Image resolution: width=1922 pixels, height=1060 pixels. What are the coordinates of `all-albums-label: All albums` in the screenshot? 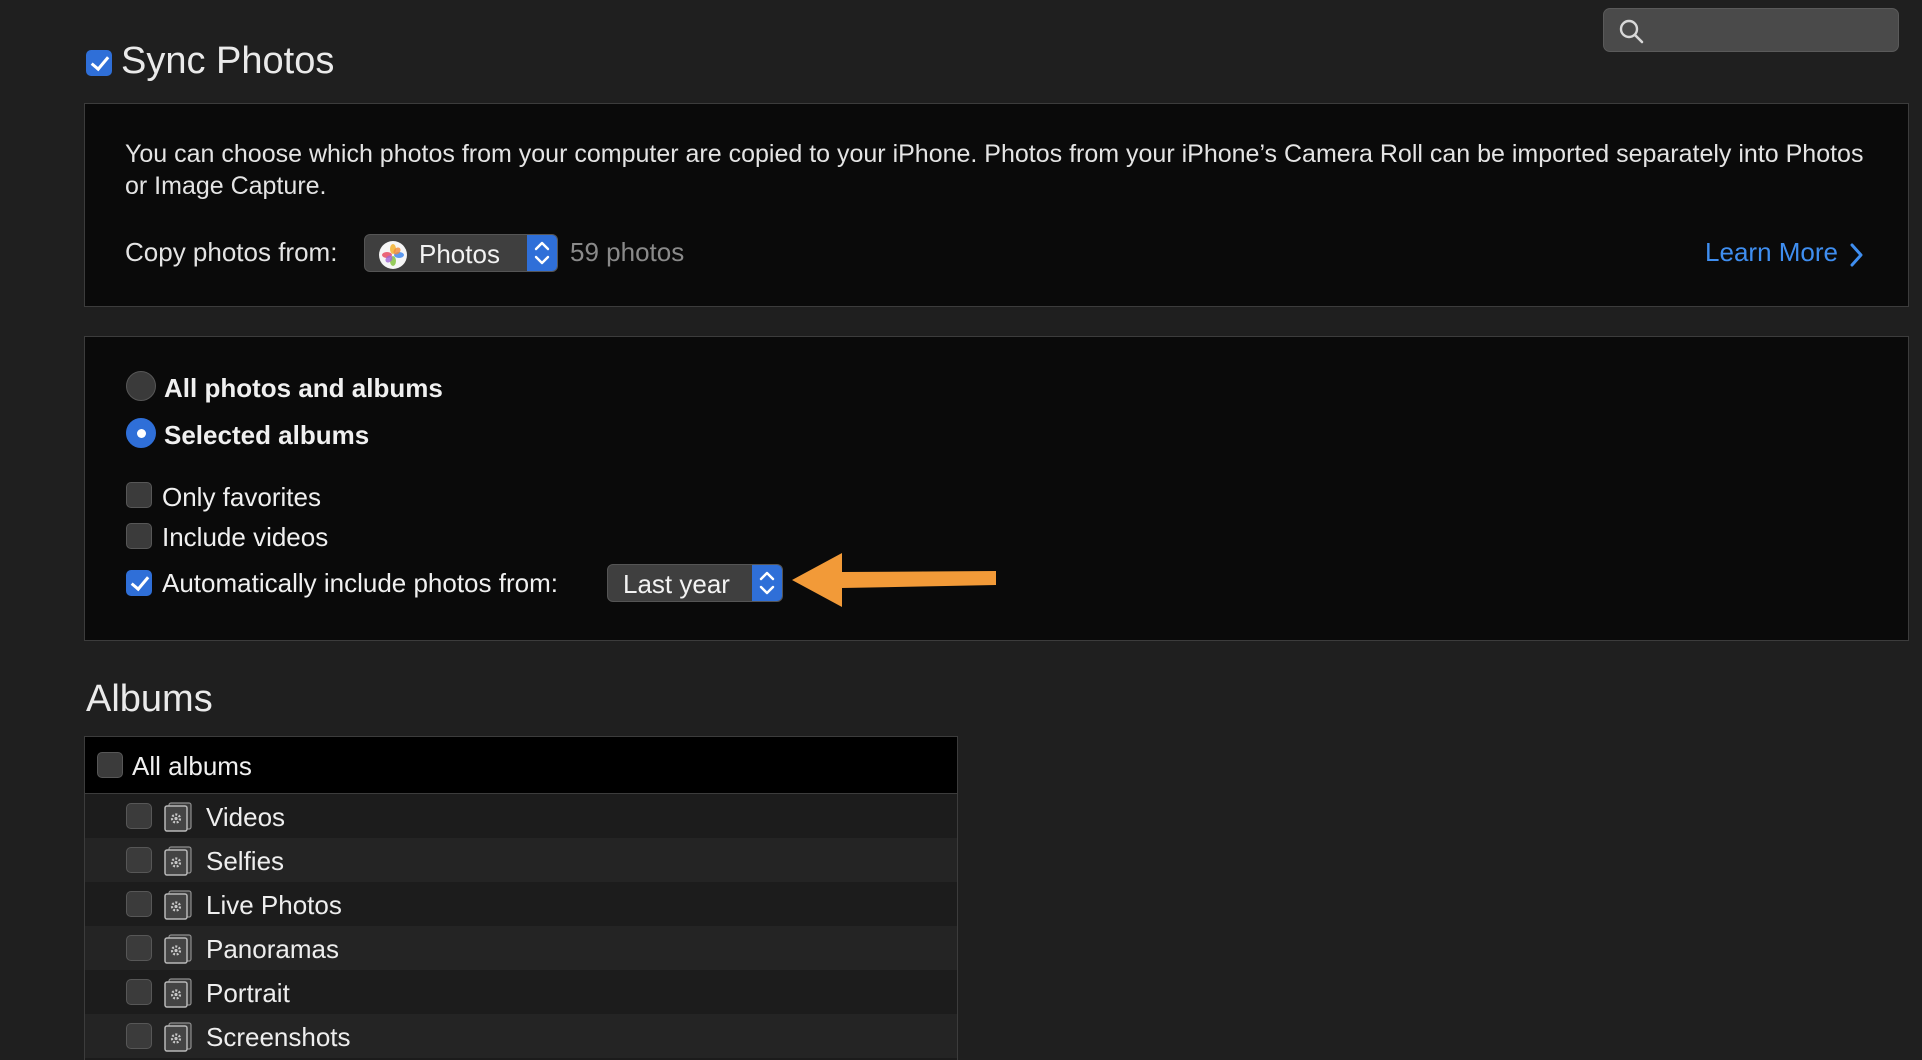 It's located at (192, 766).